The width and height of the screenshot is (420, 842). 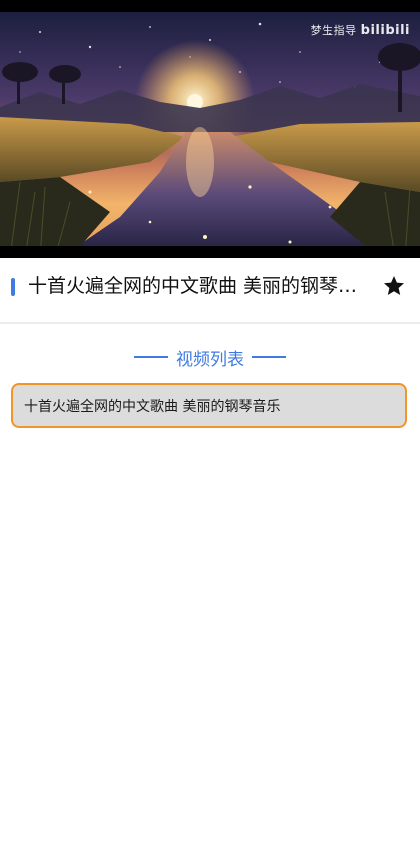 I want to click on playlist-item-label: 十首火遍全网的中文歌曲 美丽的钢琴音乐, so click(x=152, y=406).